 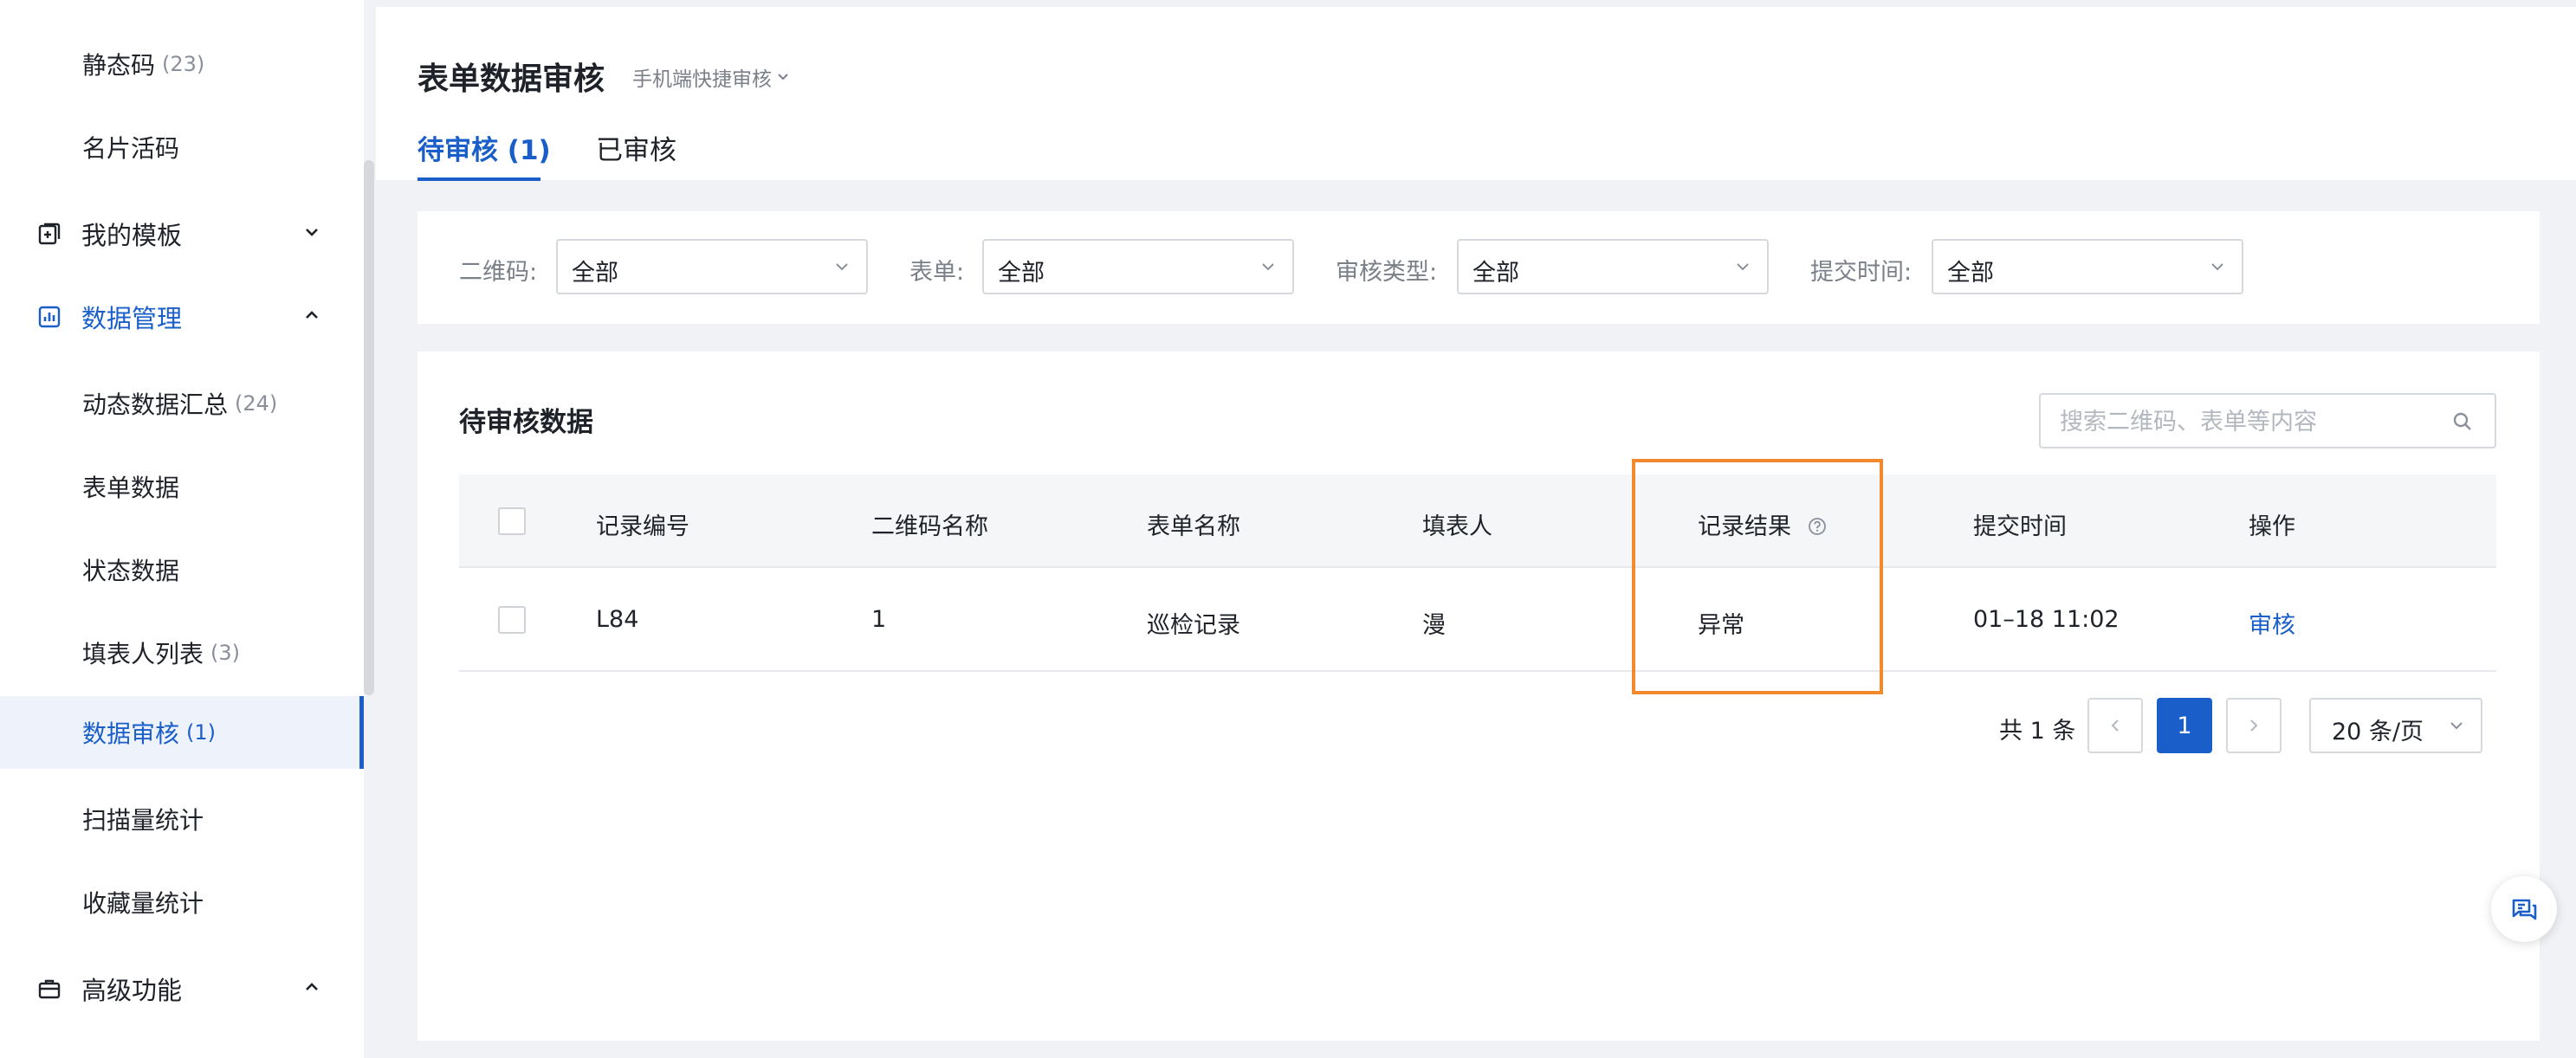 I want to click on sidebar-group-label: 我的模板, so click(x=132, y=235).